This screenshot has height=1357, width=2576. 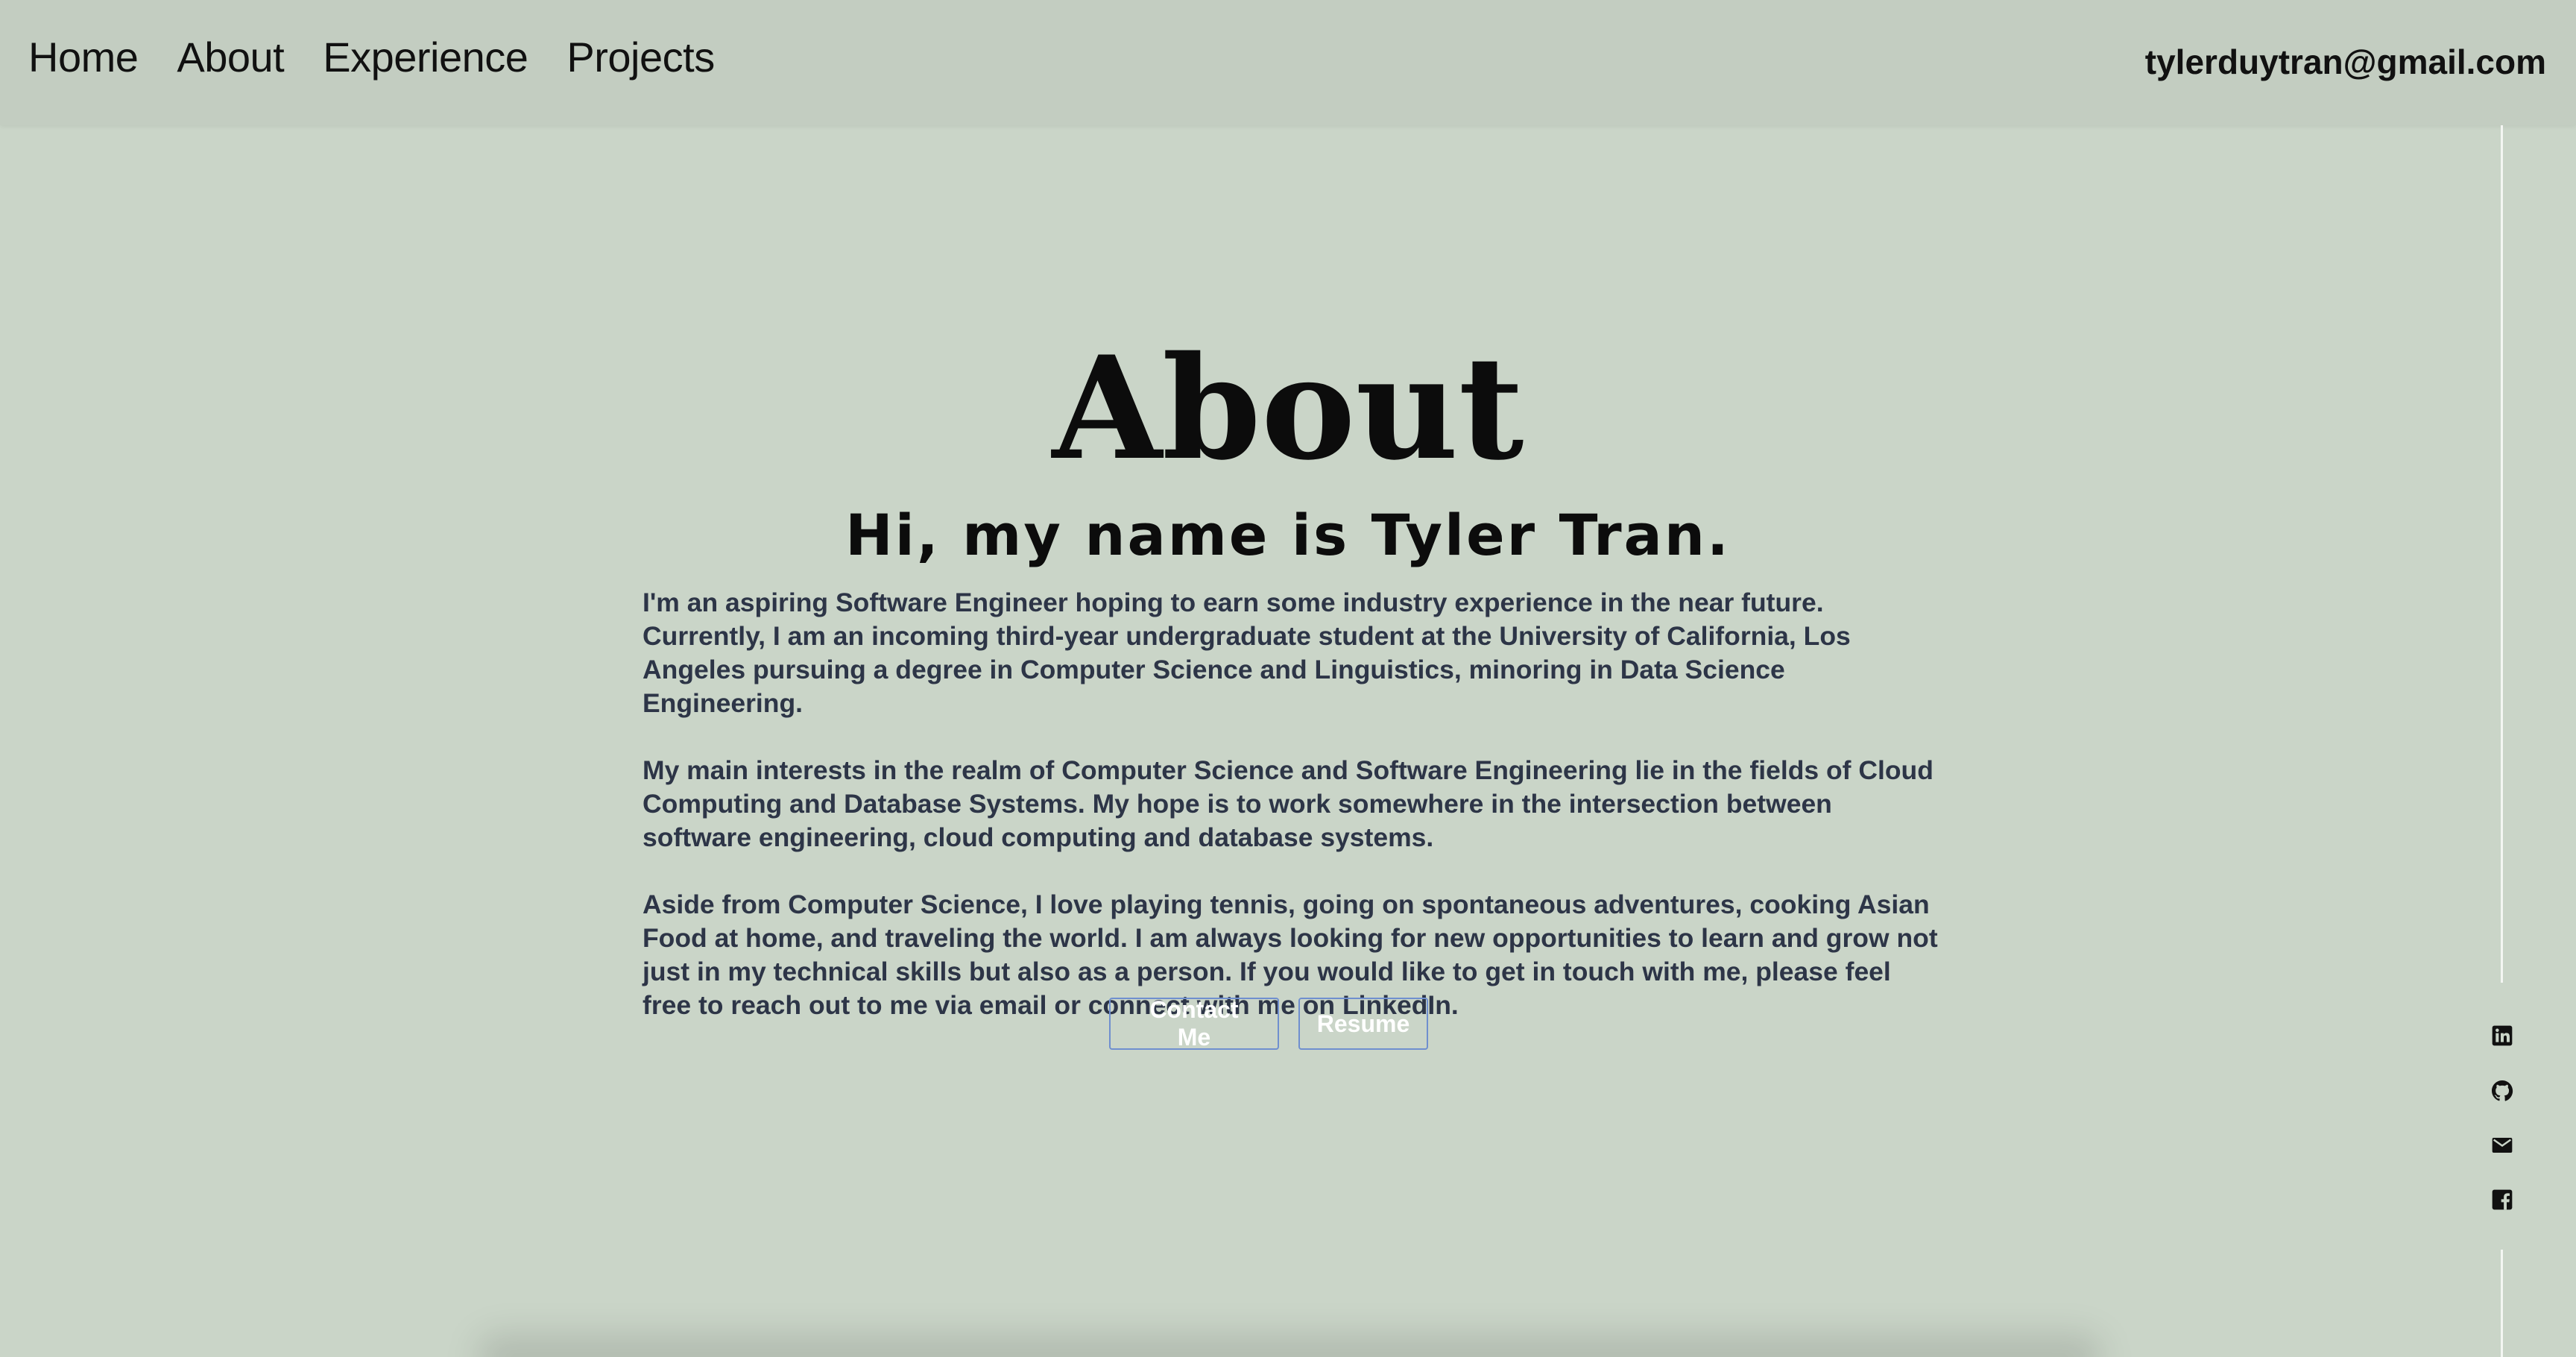 I want to click on mail-icon, so click(x=2502, y=1145).